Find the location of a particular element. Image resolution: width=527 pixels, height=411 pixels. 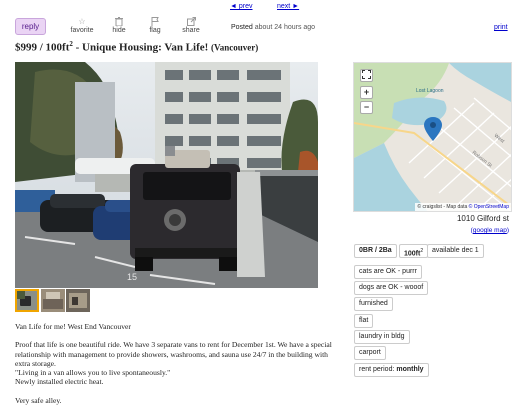

map-address: 1010 Gilford st is located at coordinates (482, 218).